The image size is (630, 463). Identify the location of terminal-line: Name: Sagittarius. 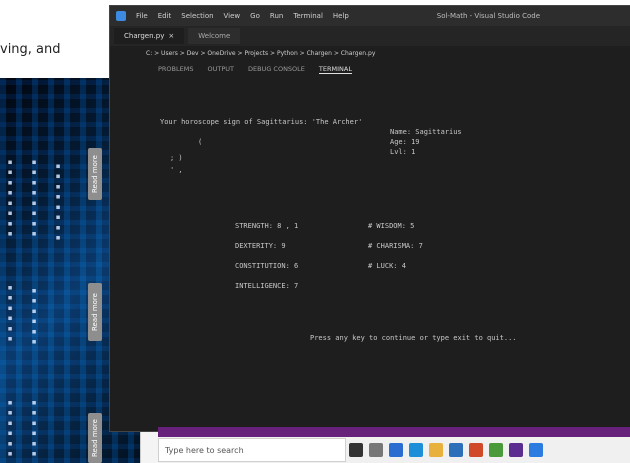
(426, 132).